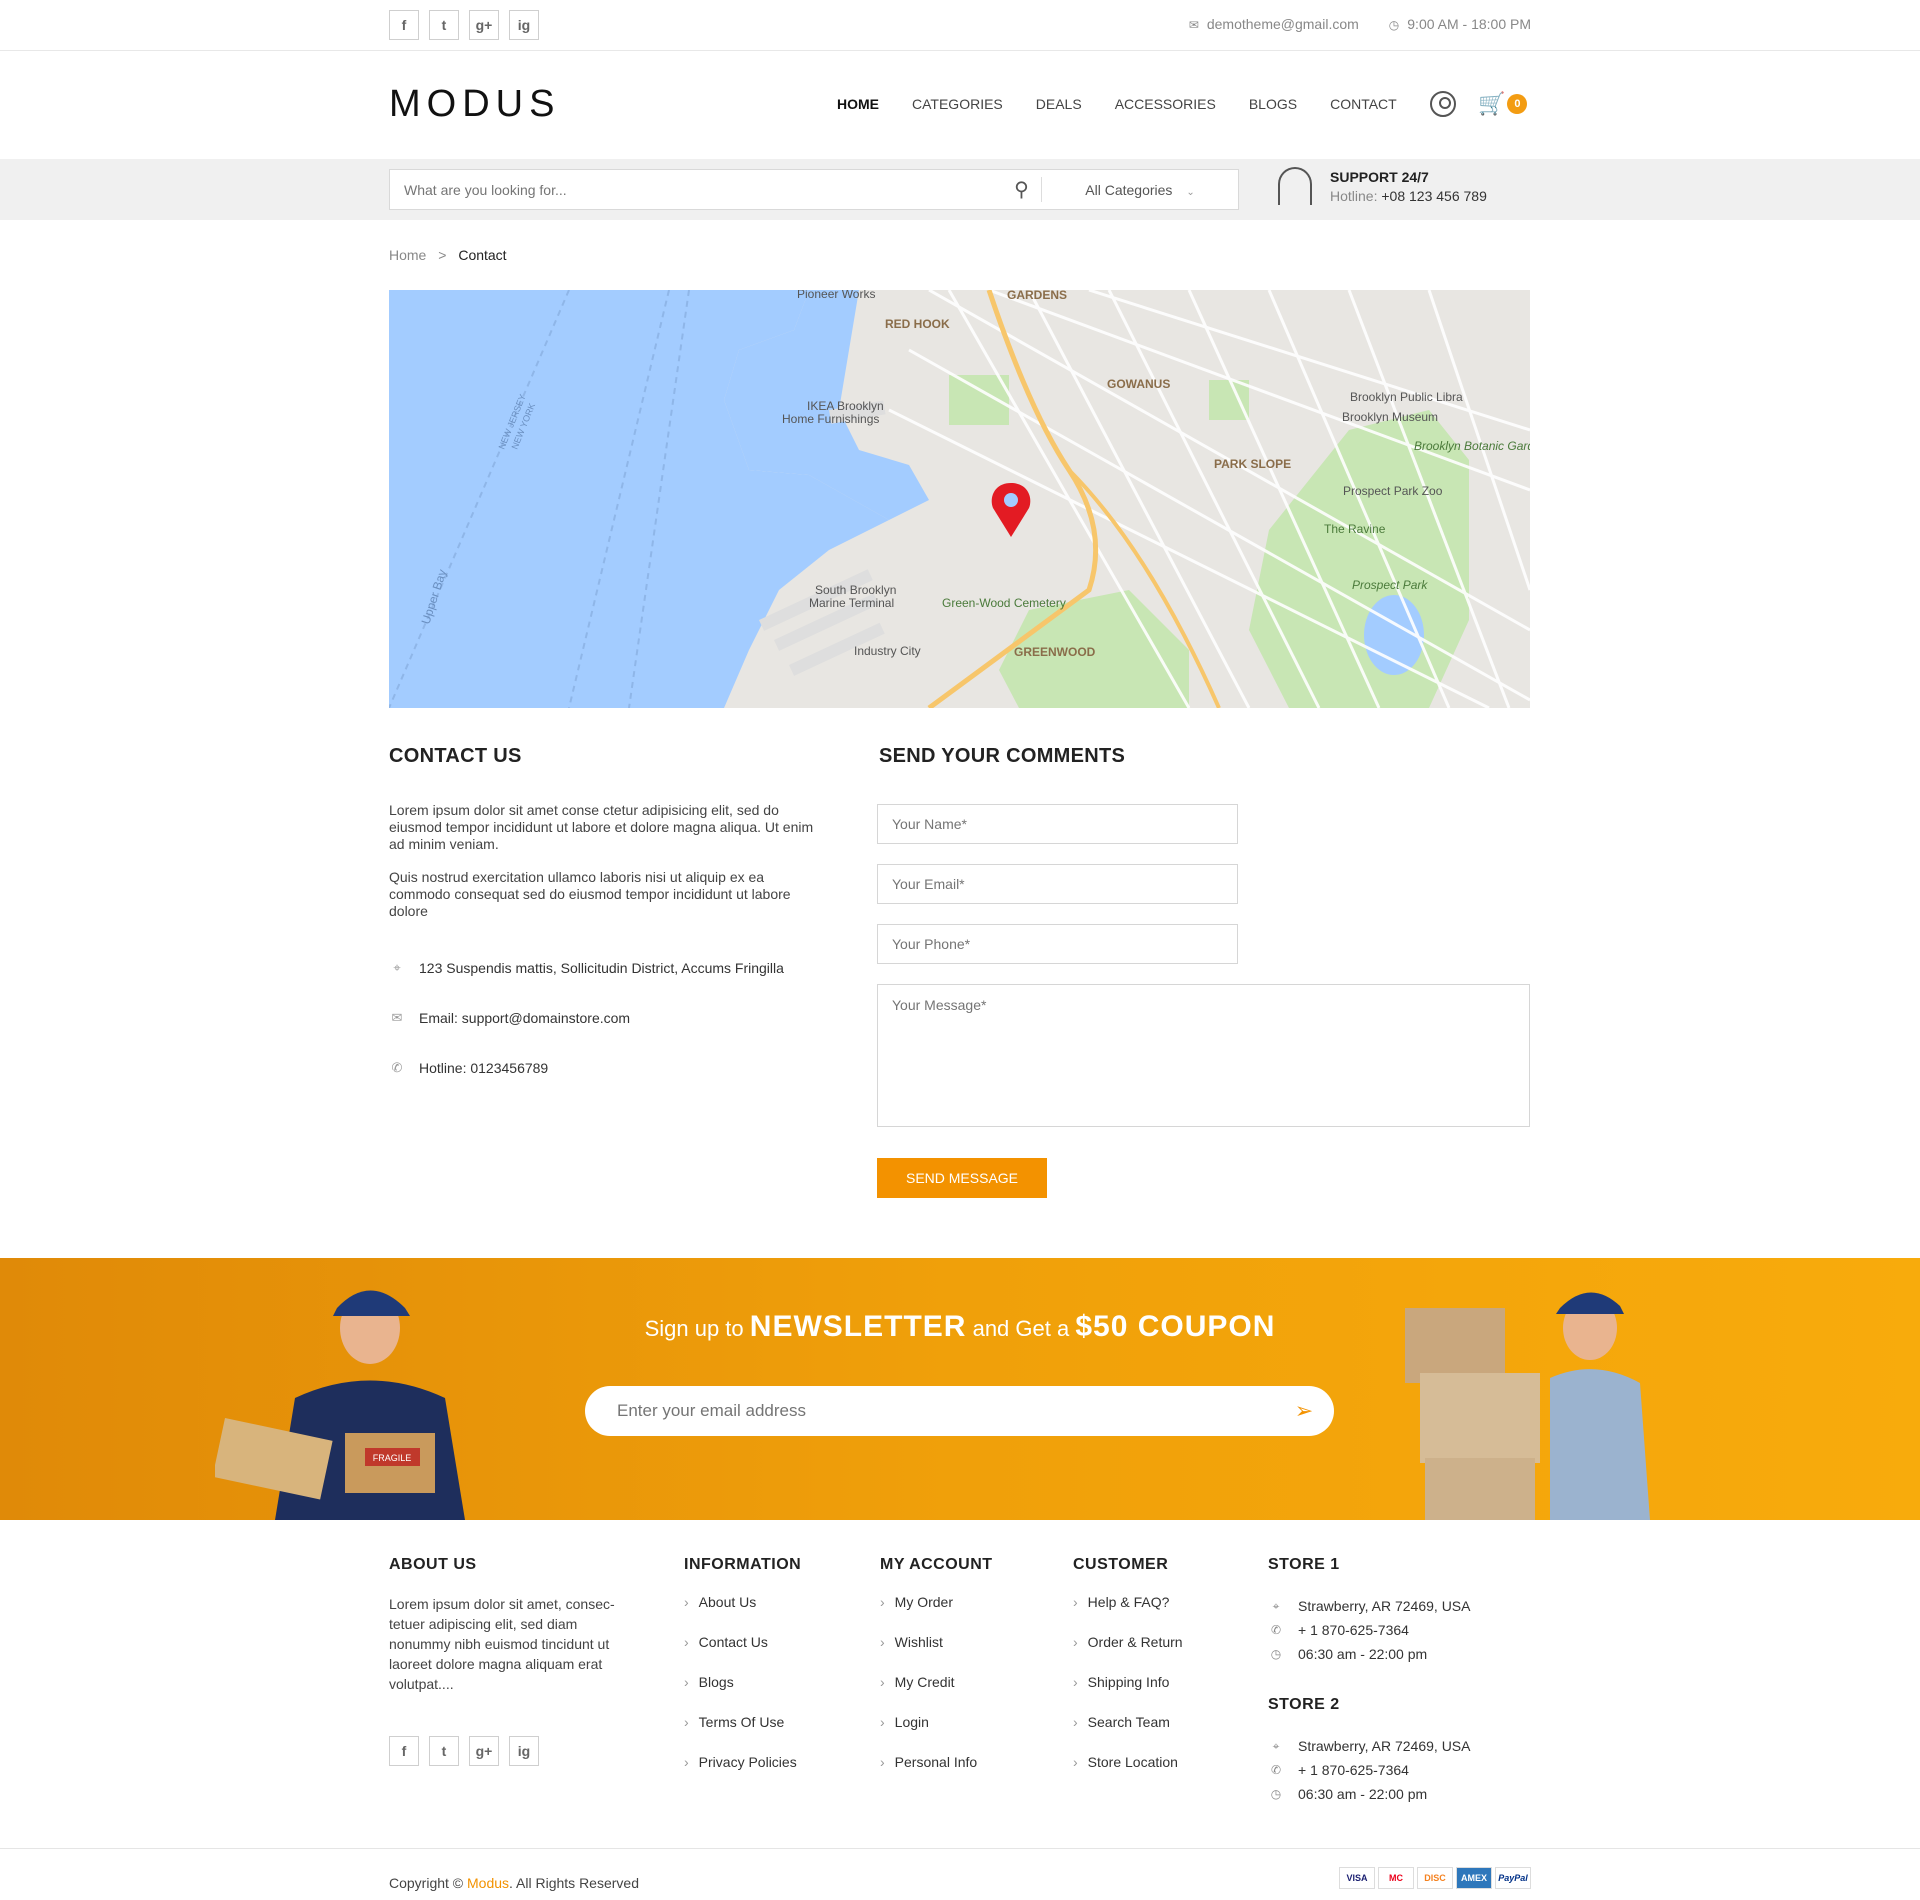 The height and width of the screenshot is (1900, 1920). Describe the element at coordinates (1443, 104) in the screenshot. I see `user-icon` at that location.